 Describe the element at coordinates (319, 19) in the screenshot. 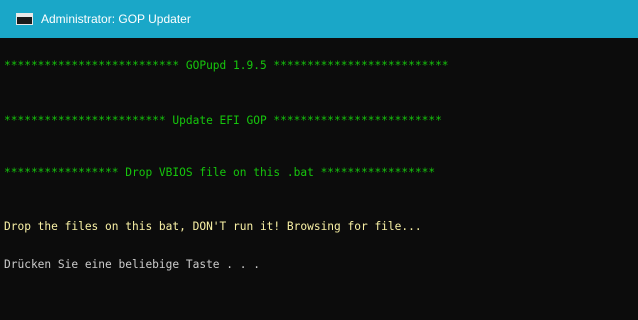

I see `title-bar: Administrator: GOP Updater` at that location.